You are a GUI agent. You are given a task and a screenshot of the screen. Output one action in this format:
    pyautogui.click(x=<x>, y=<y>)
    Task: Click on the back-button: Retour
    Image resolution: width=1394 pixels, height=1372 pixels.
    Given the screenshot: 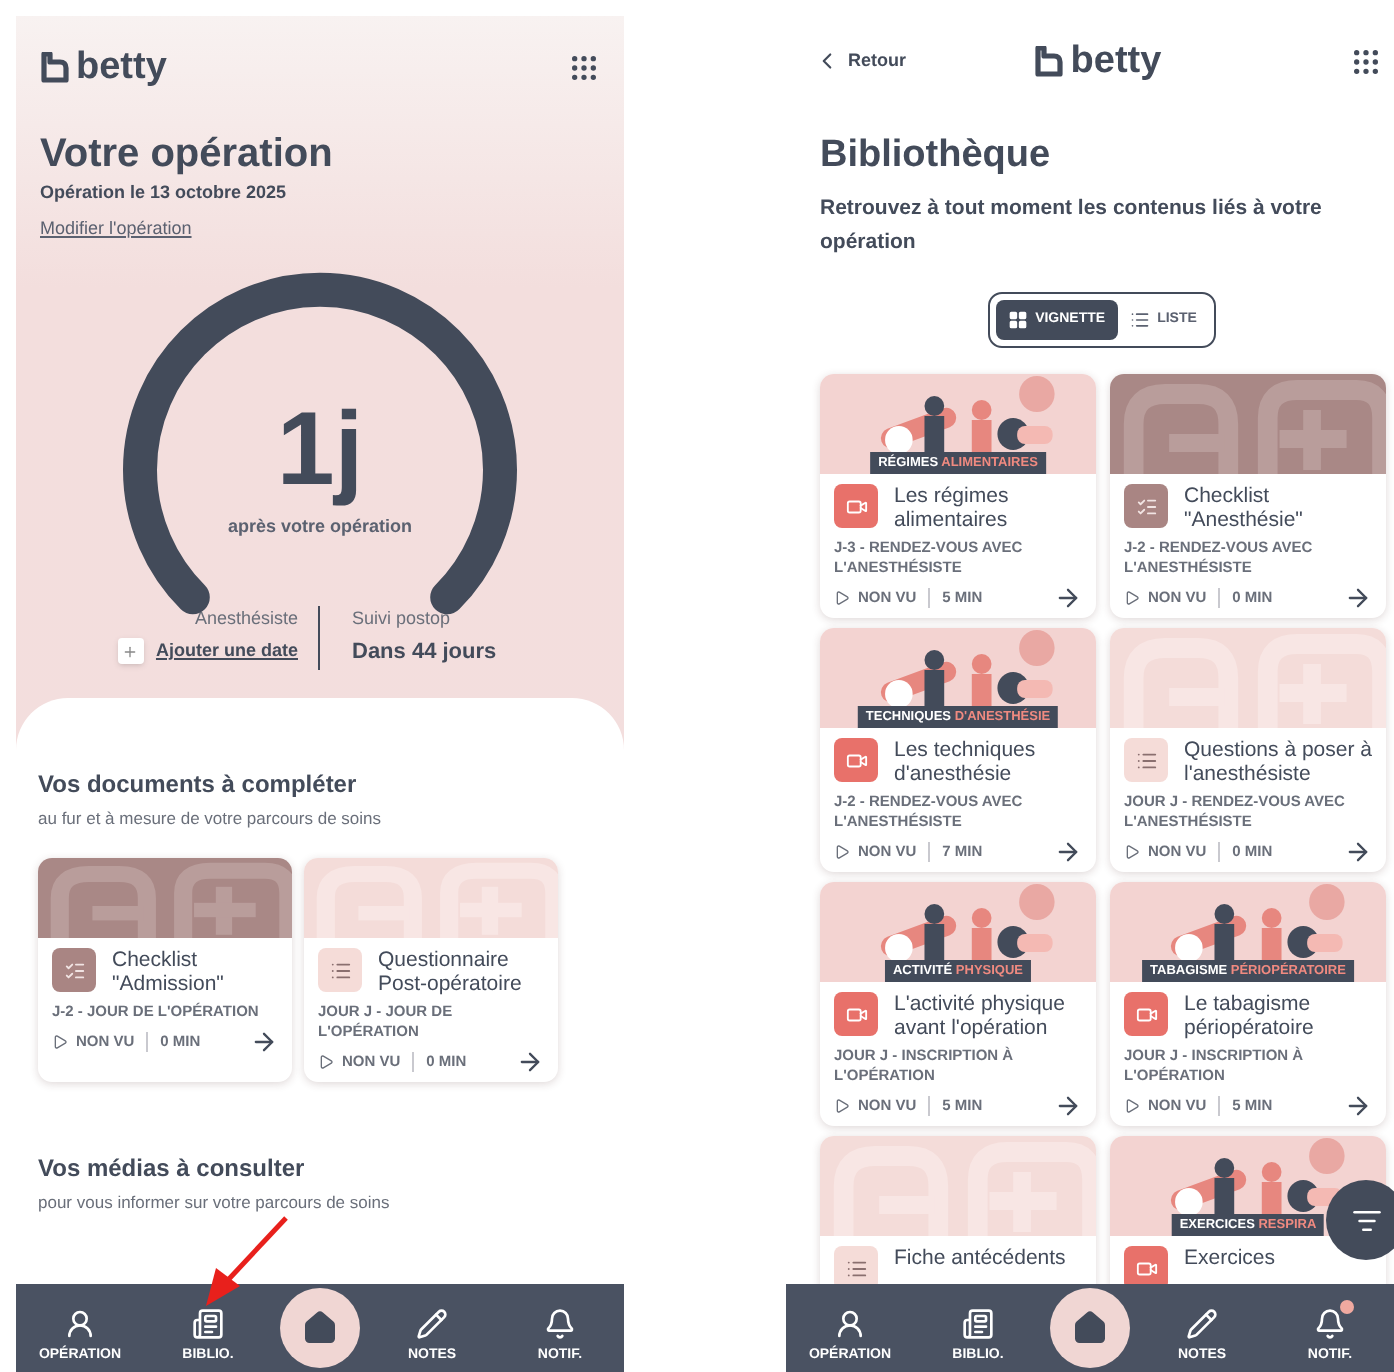 What is the action you would take?
    pyautogui.click(x=874, y=61)
    